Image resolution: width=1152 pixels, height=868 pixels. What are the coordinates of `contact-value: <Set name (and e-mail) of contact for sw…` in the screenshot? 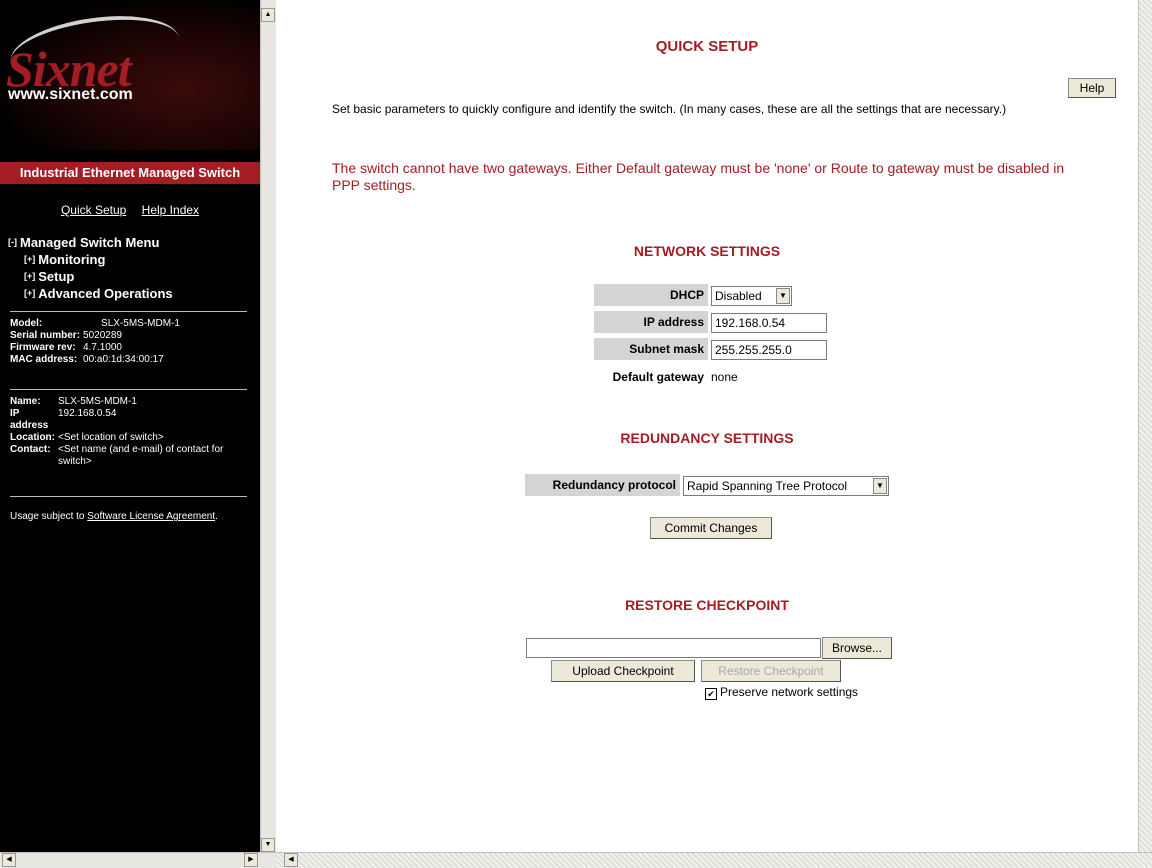 It's located at (141, 455).